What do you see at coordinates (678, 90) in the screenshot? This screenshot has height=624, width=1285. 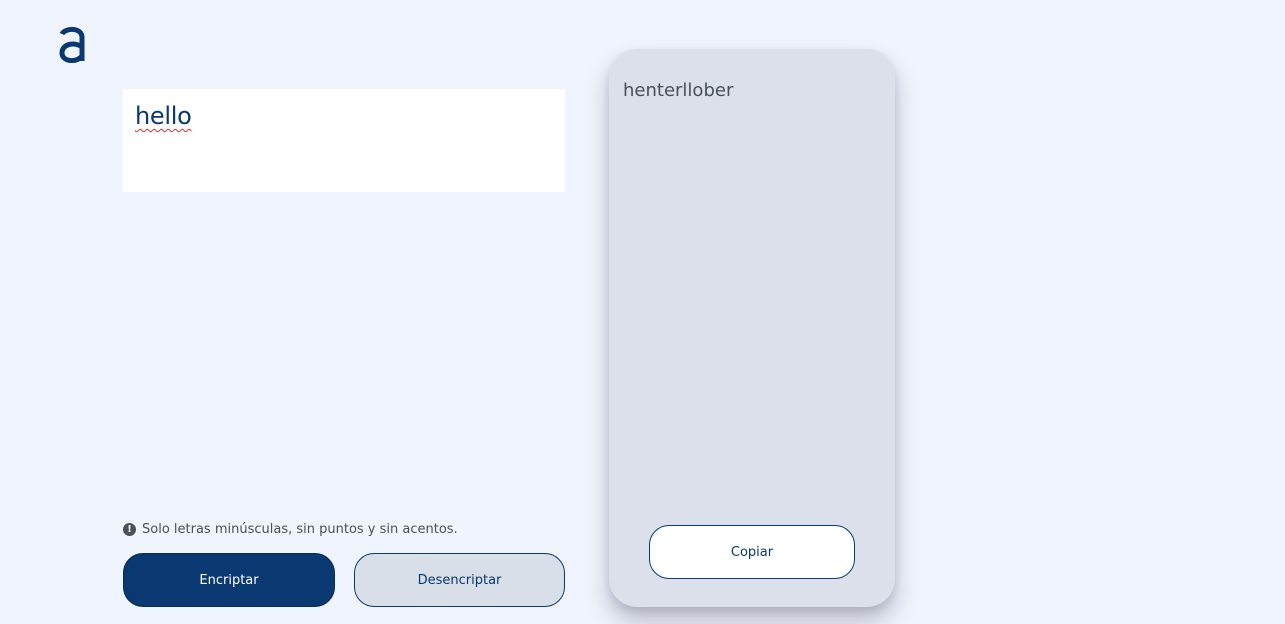 I see `output-text: henterllober` at bounding box center [678, 90].